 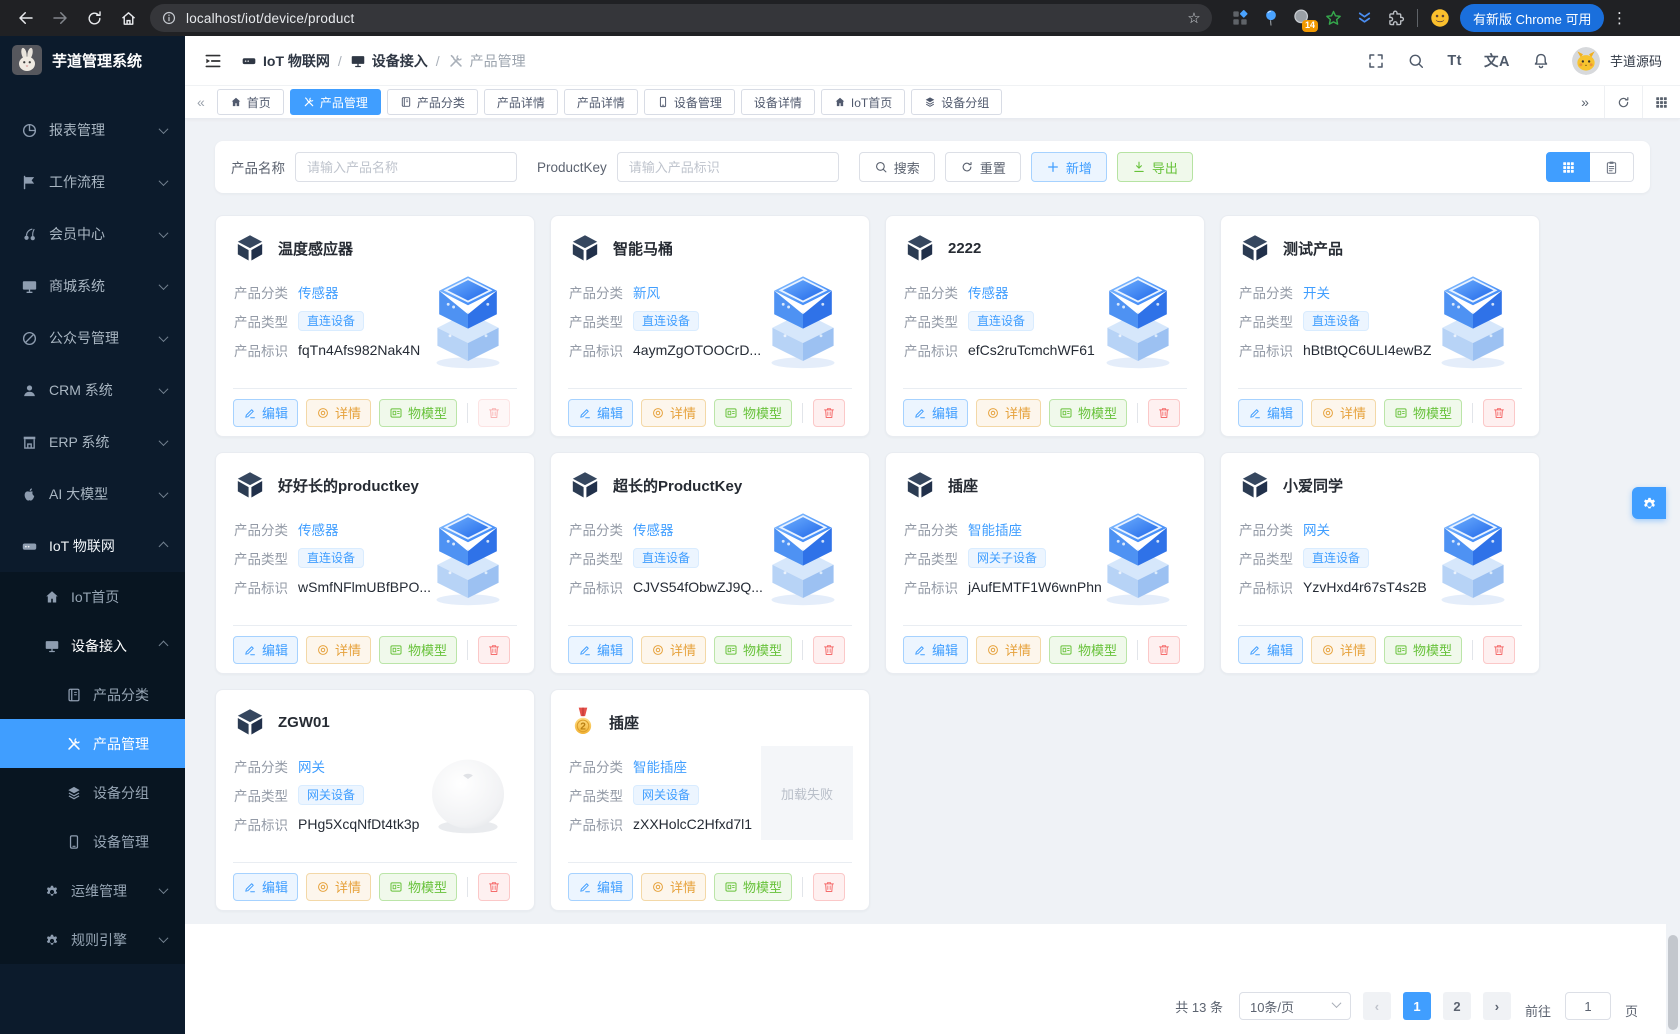 I want to click on tab-product-detail-2: 产品详情, so click(x=600, y=102).